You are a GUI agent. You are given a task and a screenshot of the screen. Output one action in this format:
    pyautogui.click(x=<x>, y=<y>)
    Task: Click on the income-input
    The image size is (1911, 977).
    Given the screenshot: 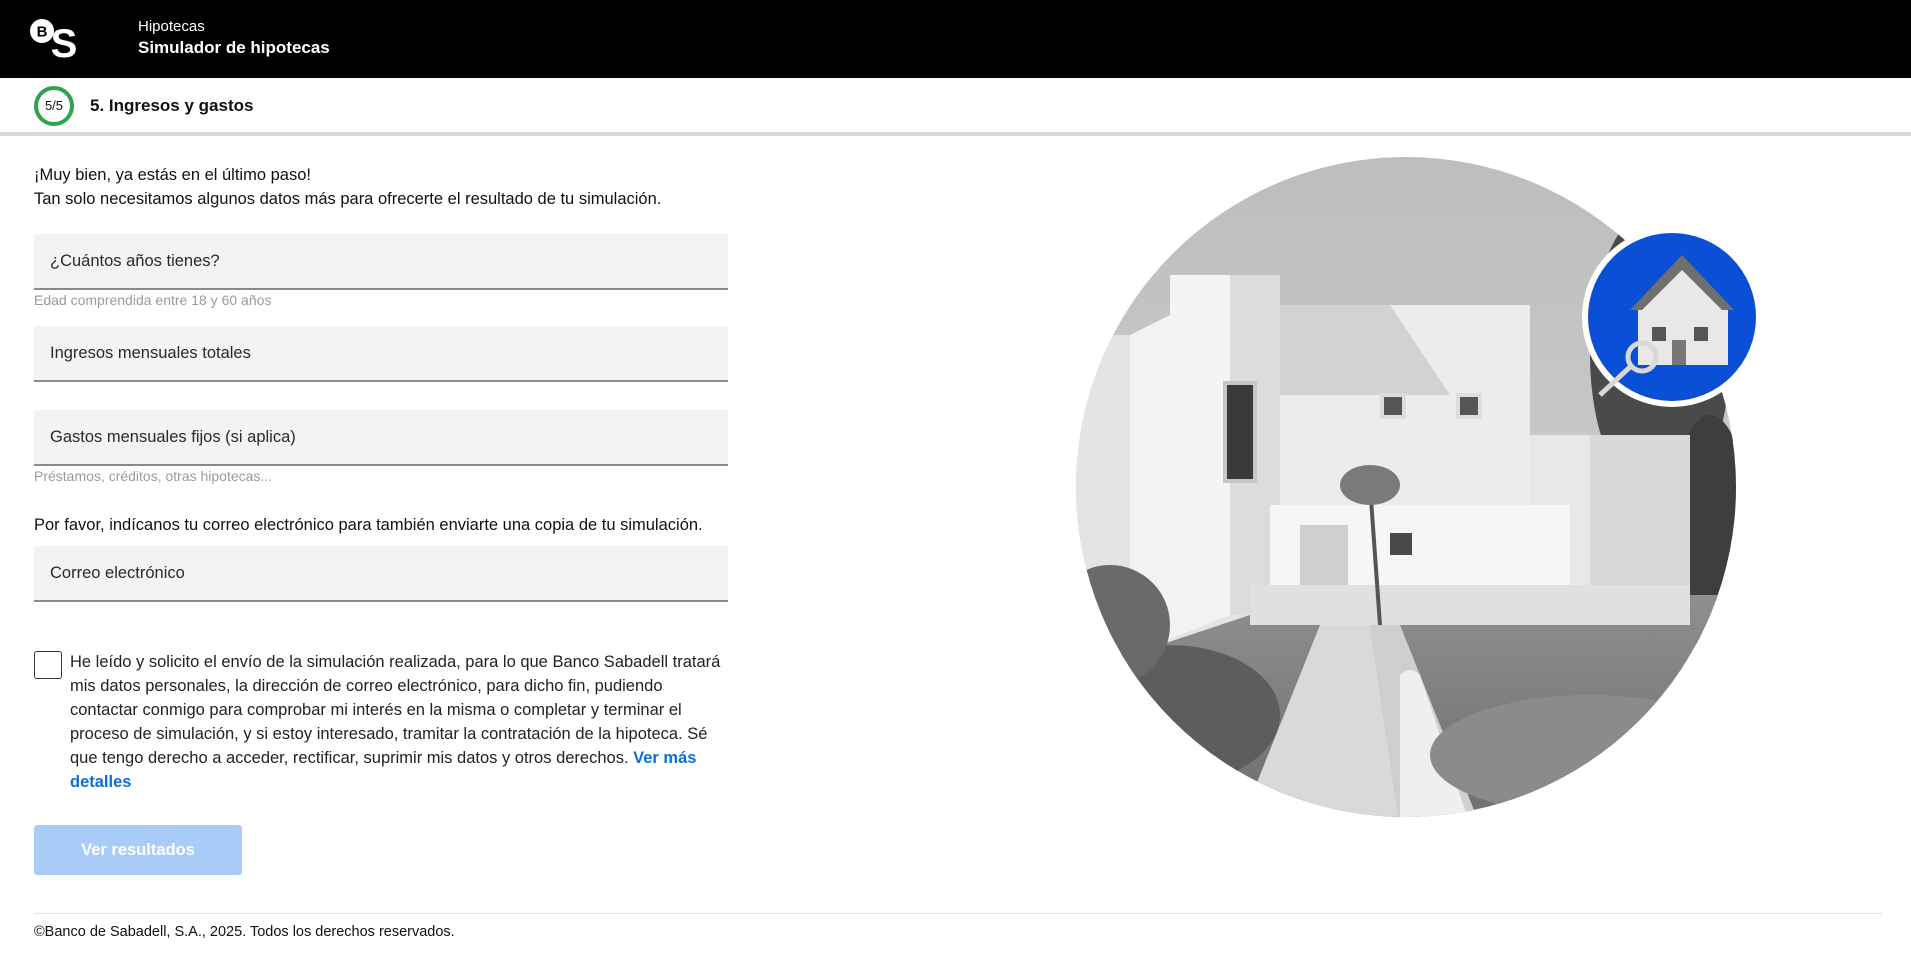 What is the action you would take?
    pyautogui.click(x=381, y=353)
    